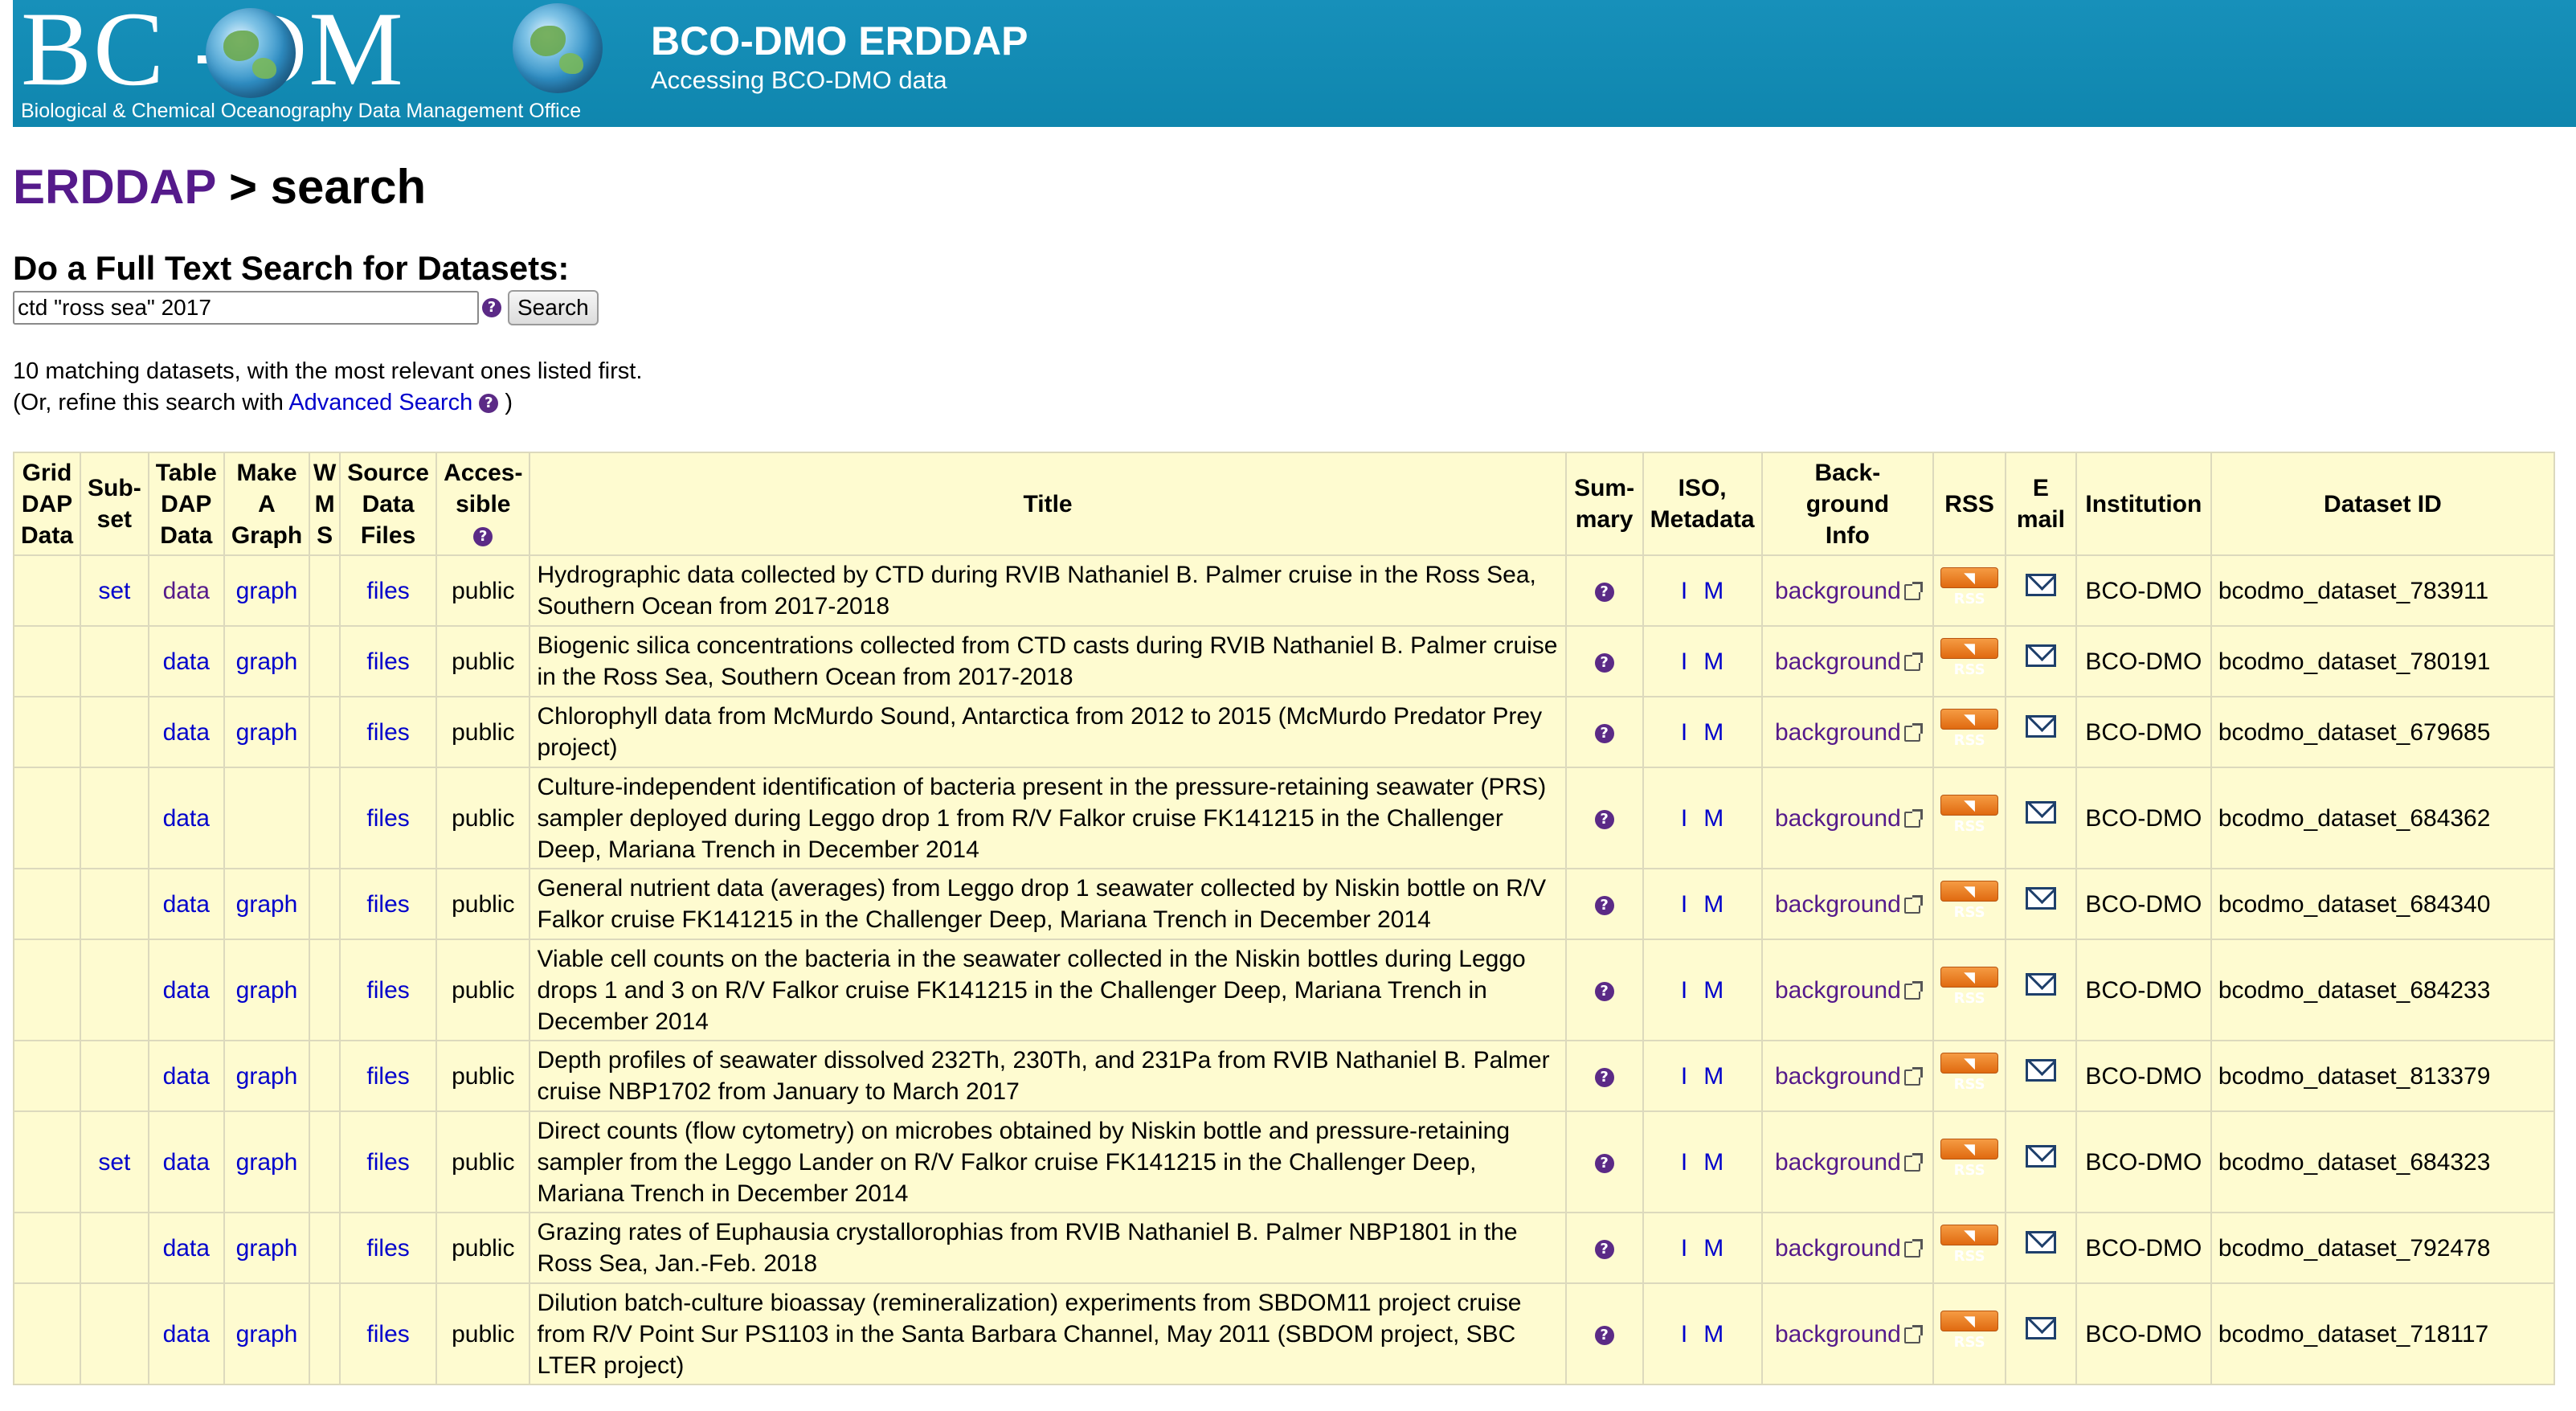 The width and height of the screenshot is (2576, 1411). Describe the element at coordinates (246, 308) in the screenshot. I see `search-input` at that location.